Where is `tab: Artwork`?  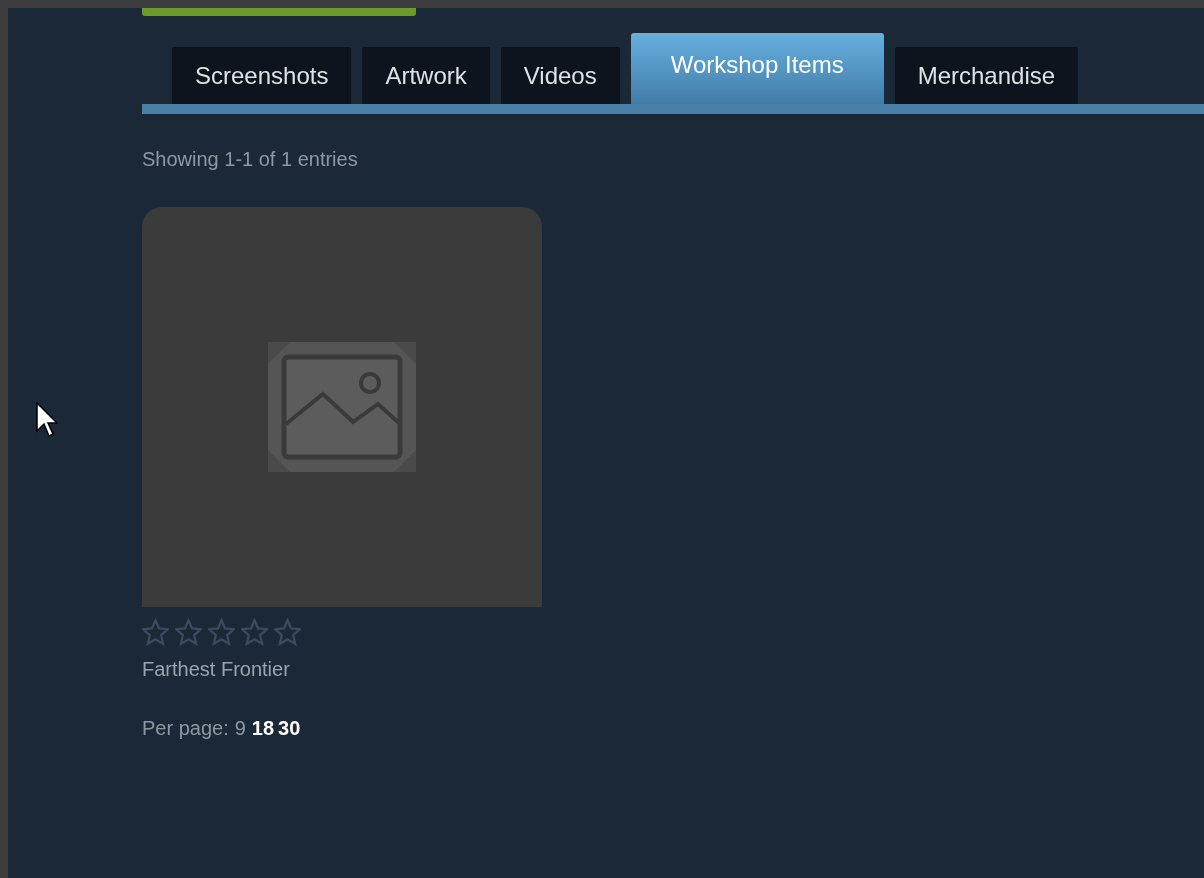 tab: Artwork is located at coordinates (426, 75).